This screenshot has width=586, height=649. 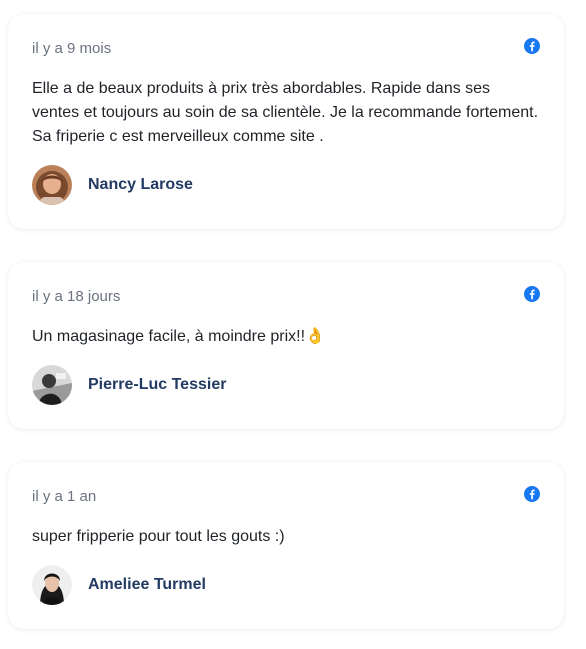 I want to click on review-author: Ameliee Turmel, so click(x=119, y=585).